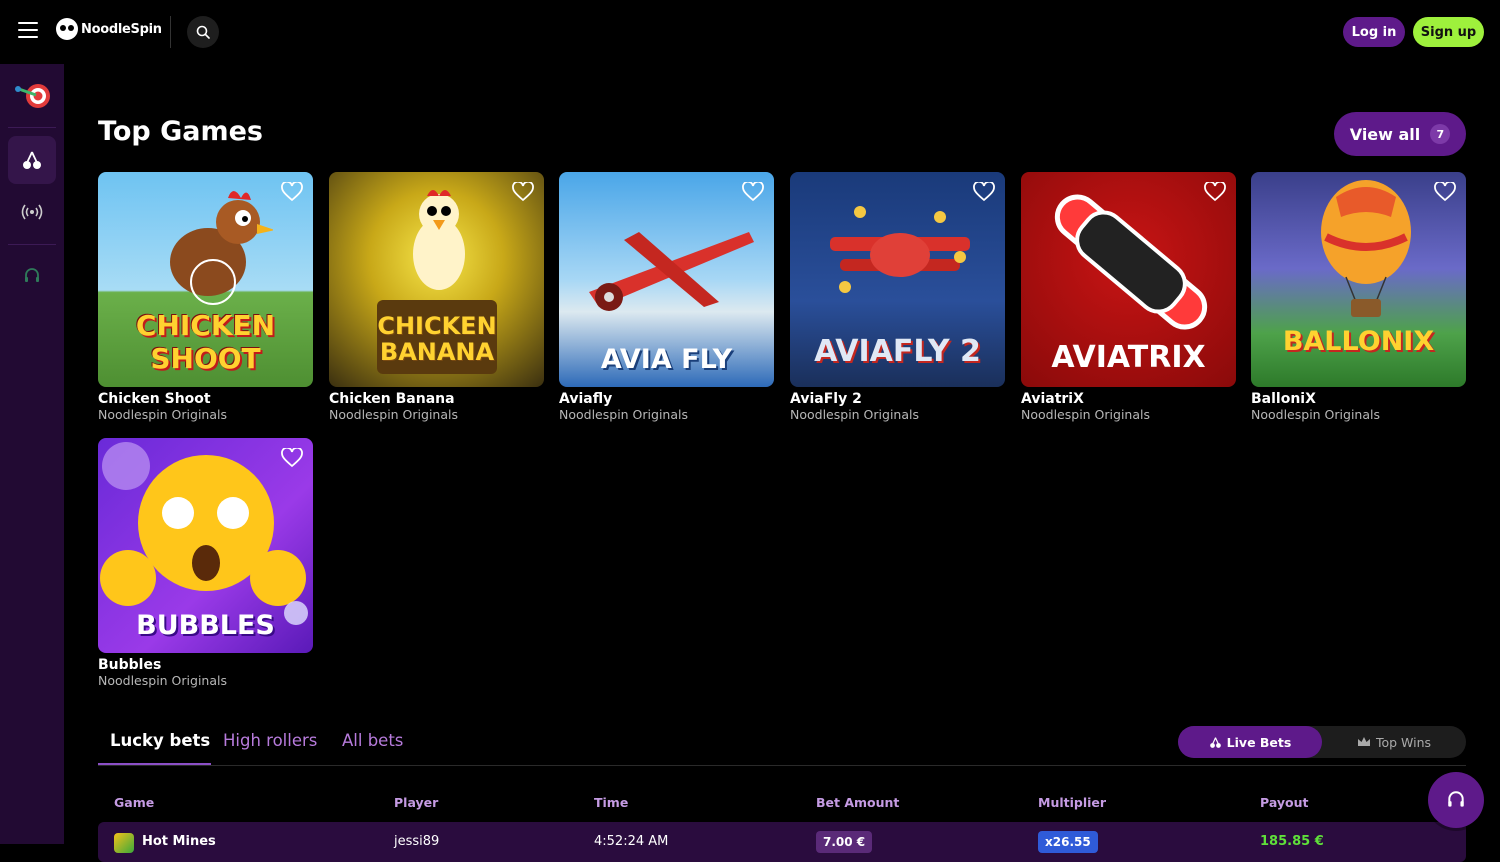  I want to click on live-bets-label: Live Bets, so click(1259, 742).